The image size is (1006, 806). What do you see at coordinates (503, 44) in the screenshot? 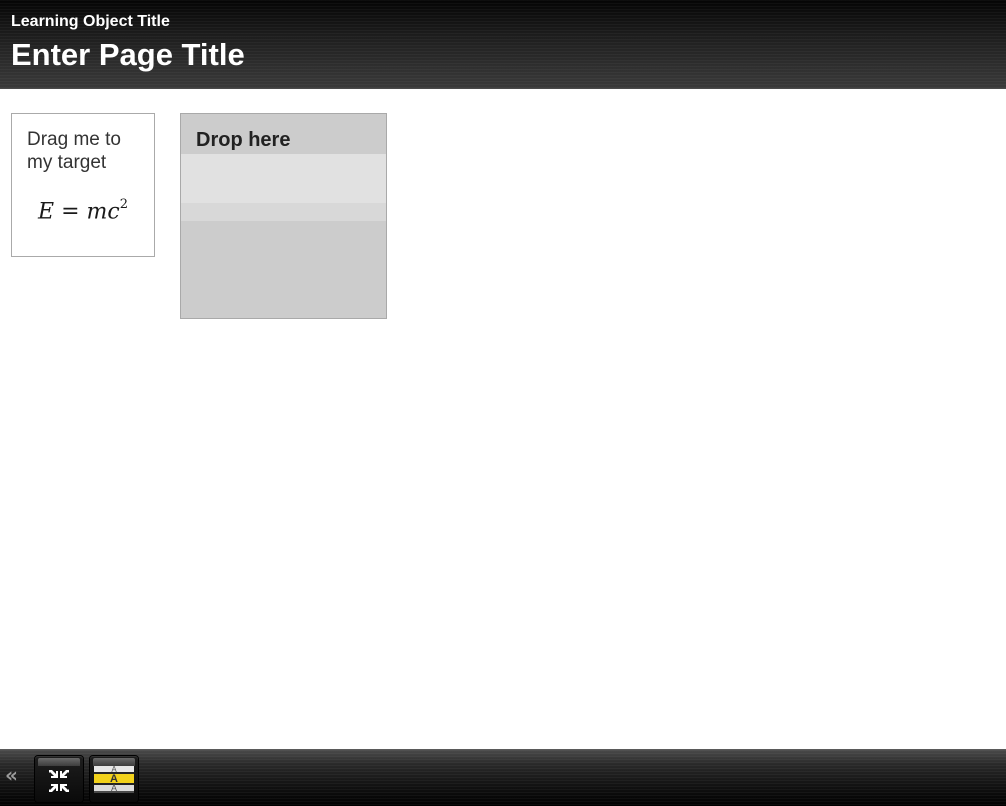
I see `header-bar: Learning Object Title Enter Page Title` at bounding box center [503, 44].